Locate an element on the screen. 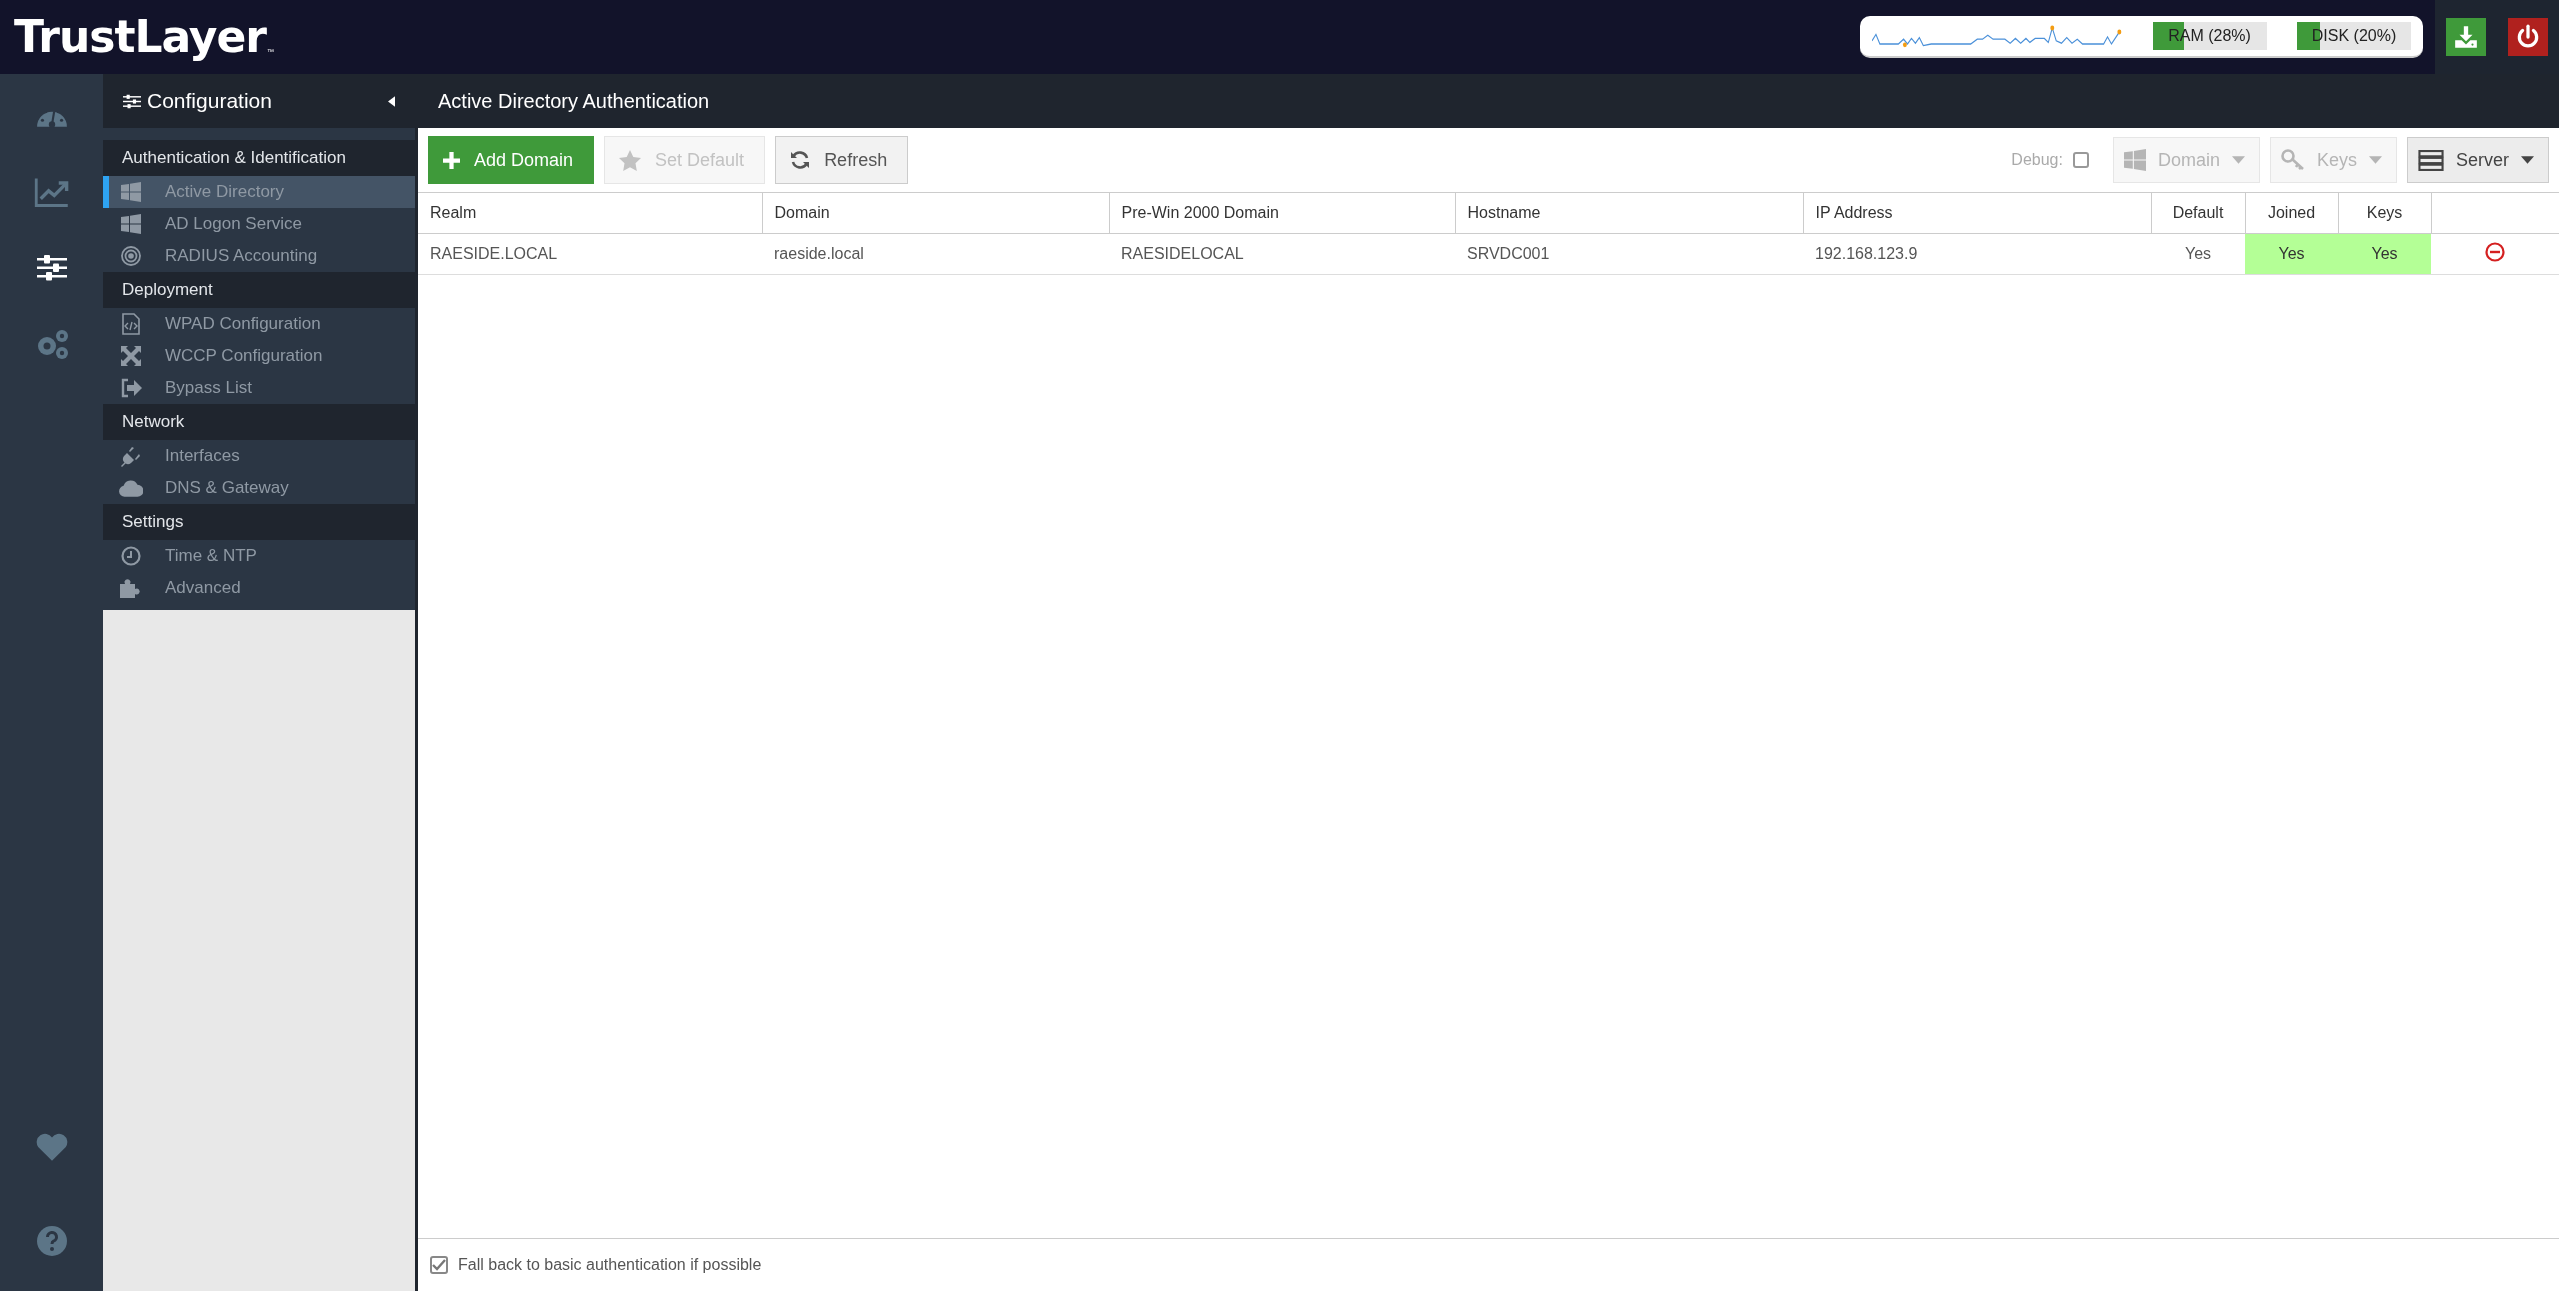 This screenshot has width=2559, height=1291. nav-item: WCCP Configuration is located at coordinates (259, 356).